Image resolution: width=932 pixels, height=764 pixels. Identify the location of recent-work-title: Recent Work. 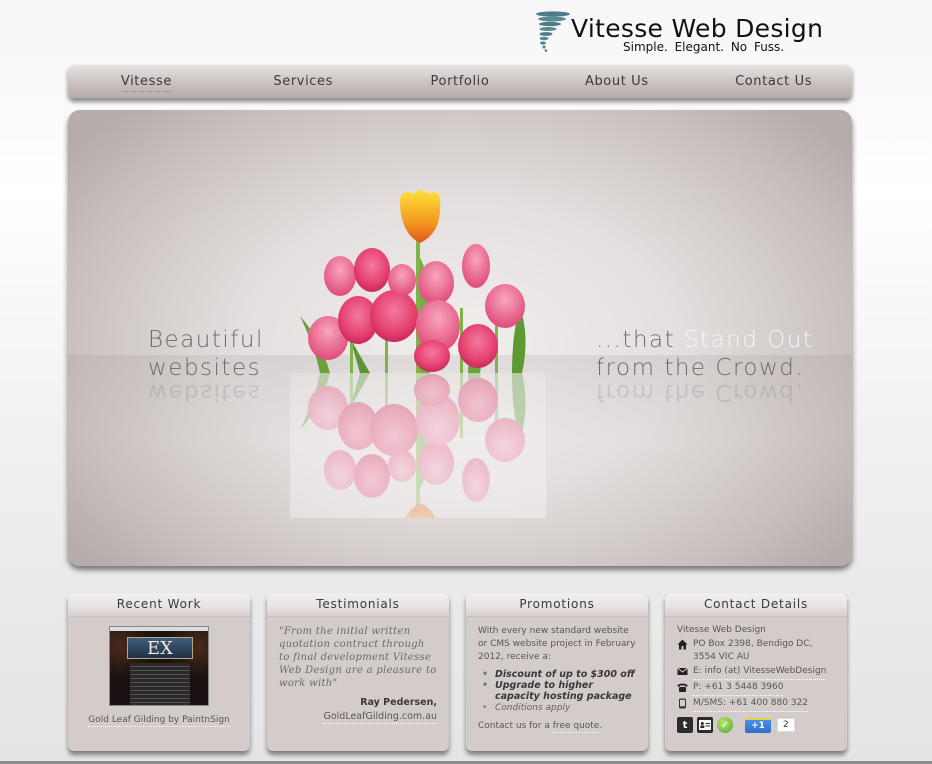
(159, 605).